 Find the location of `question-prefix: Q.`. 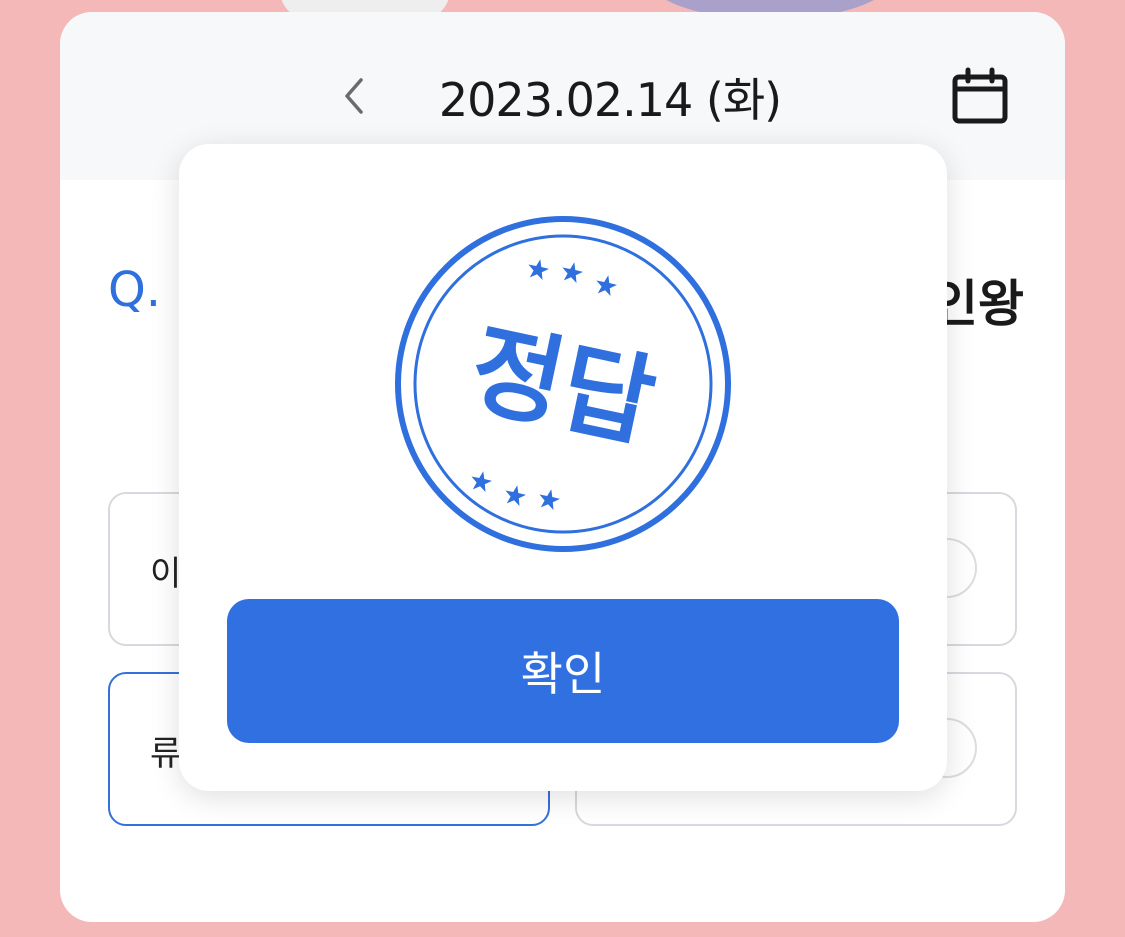

question-prefix: Q. is located at coordinates (135, 290).